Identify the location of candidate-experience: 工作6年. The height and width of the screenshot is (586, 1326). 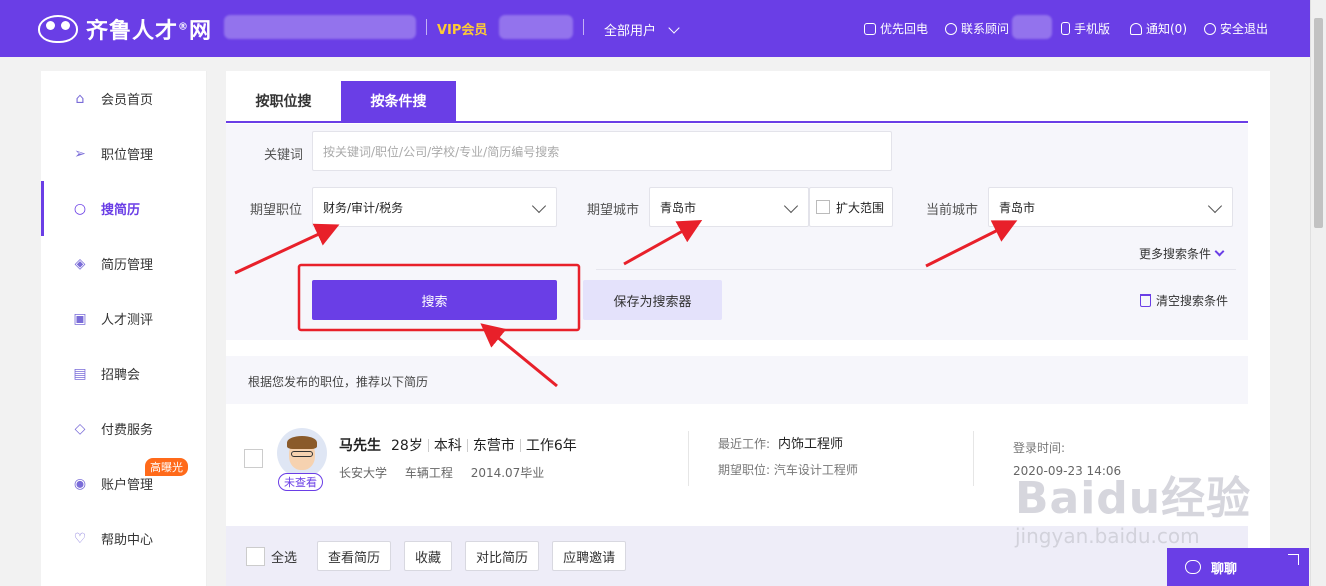
(551, 446).